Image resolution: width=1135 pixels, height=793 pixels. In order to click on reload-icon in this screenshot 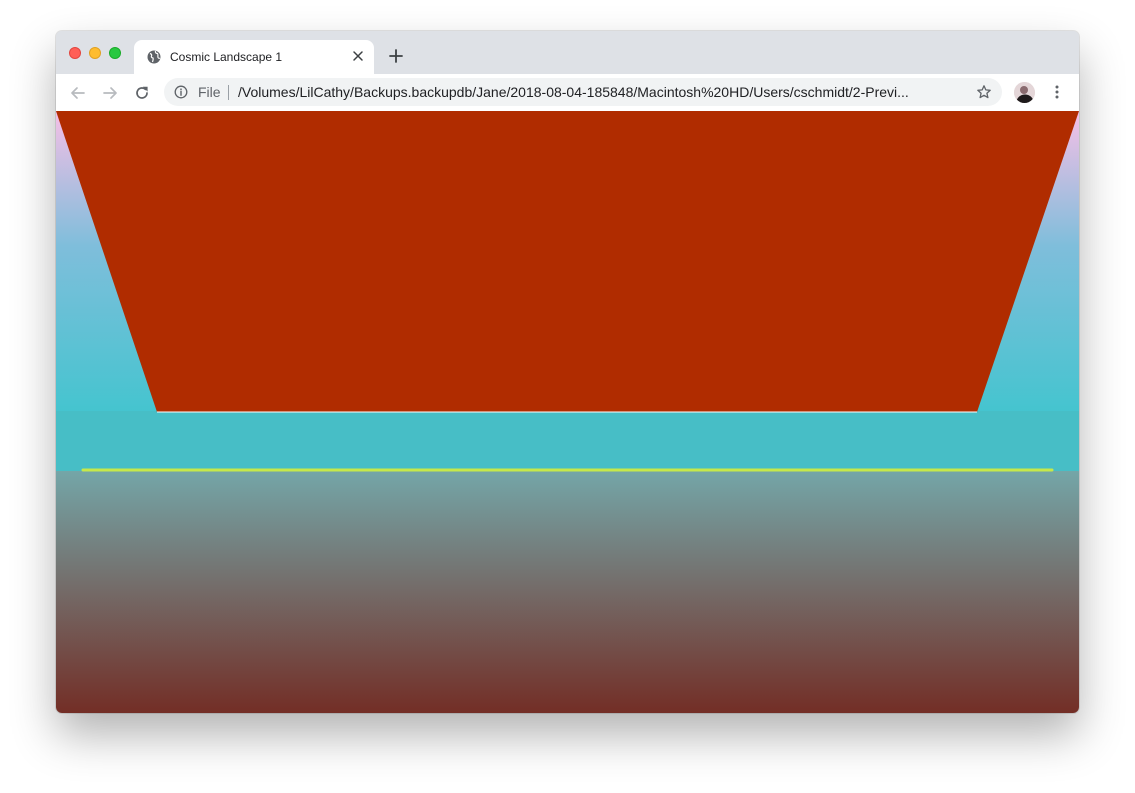, I will do `click(142, 93)`.